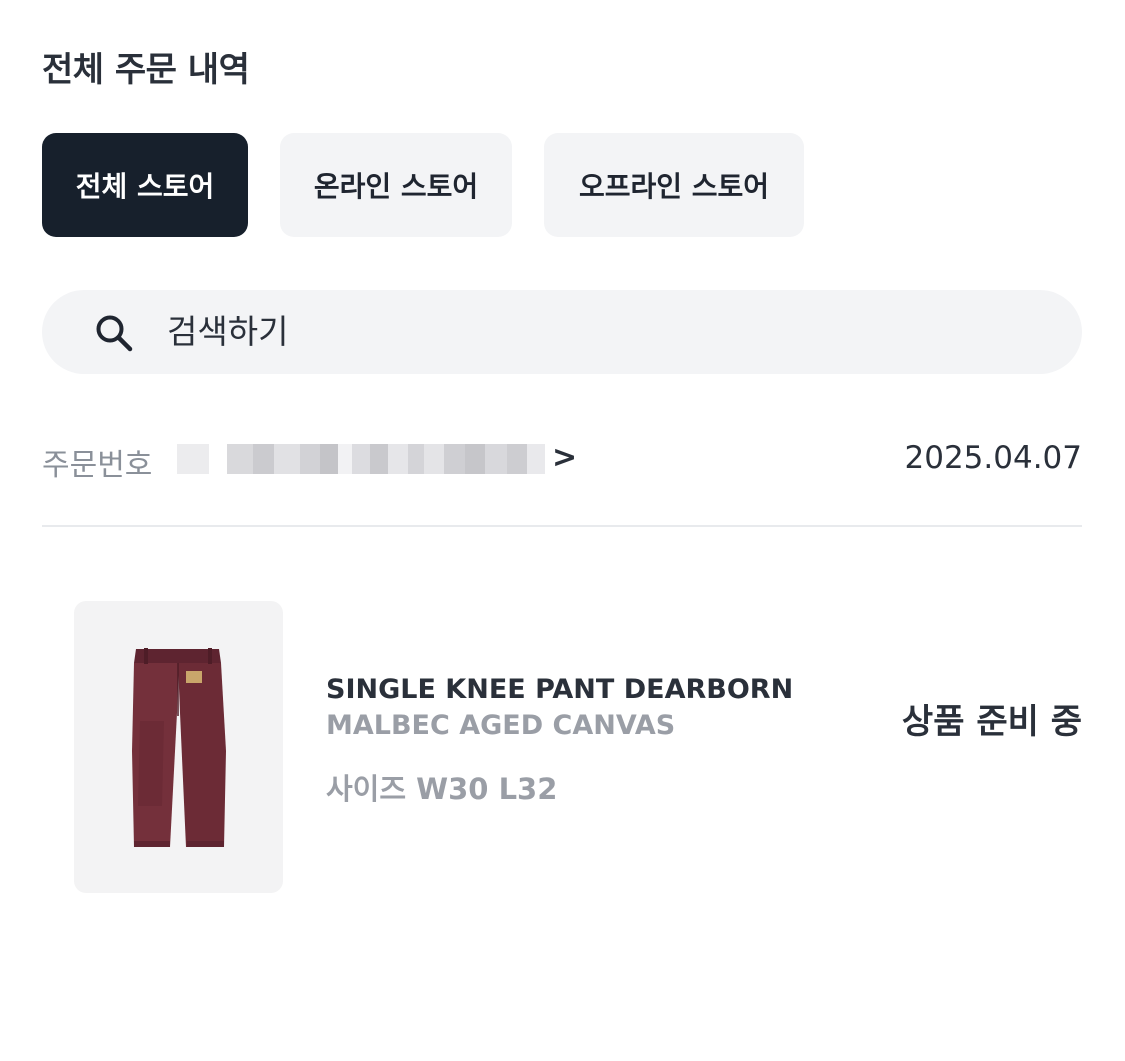  Describe the element at coordinates (145, 185) in the screenshot. I see `tab-all-store: 전체 스토어` at that location.